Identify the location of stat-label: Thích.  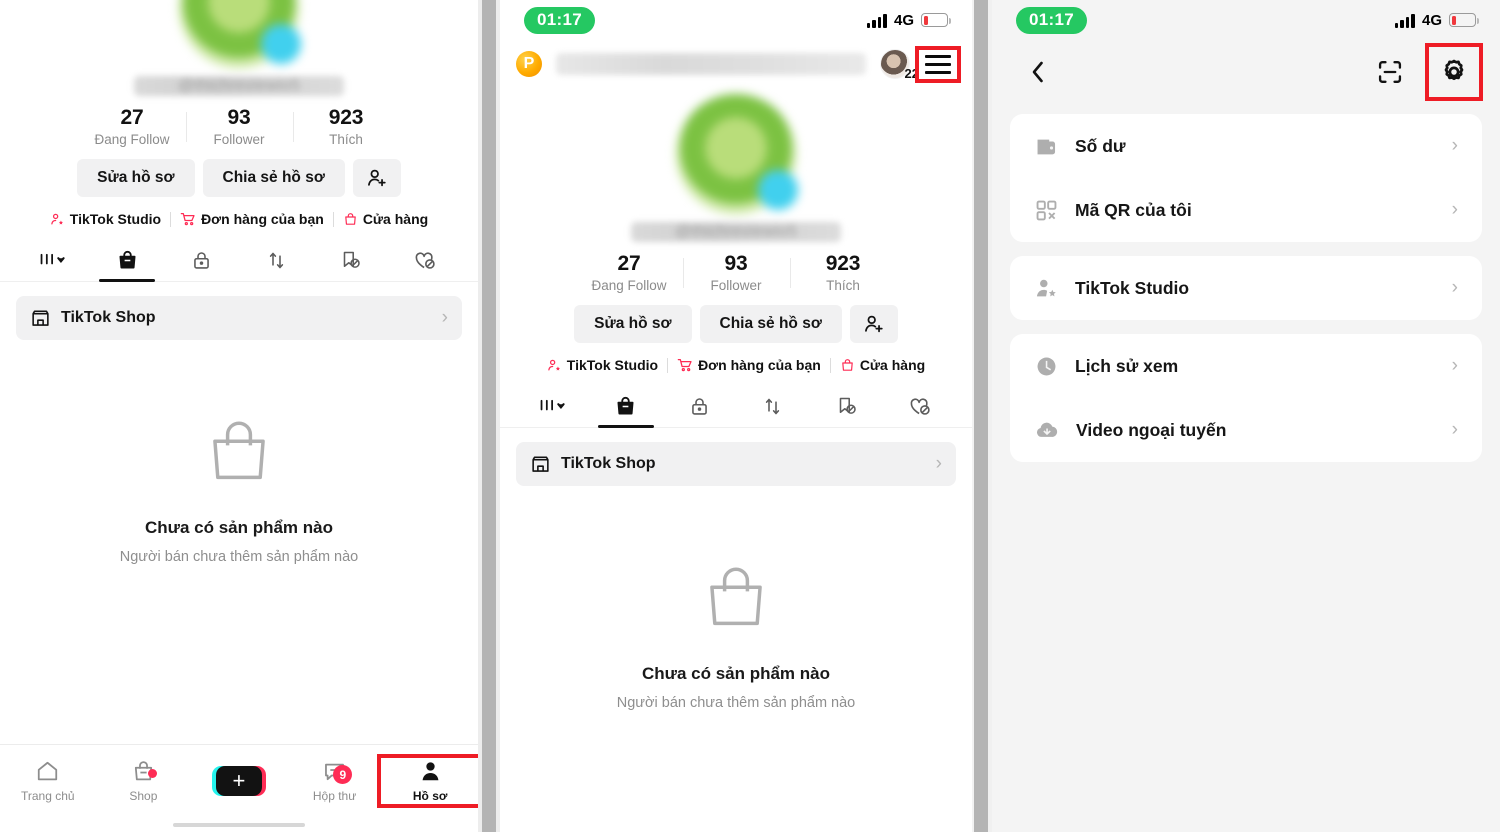
(346, 140).